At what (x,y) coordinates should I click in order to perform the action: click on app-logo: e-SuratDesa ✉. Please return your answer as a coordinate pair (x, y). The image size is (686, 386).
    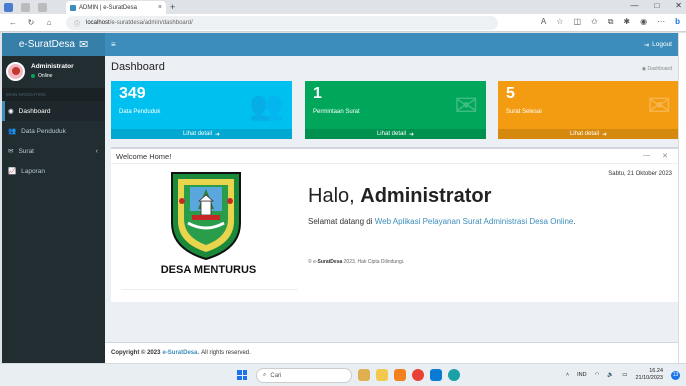
    Looking at the image, I should click on (53, 44).